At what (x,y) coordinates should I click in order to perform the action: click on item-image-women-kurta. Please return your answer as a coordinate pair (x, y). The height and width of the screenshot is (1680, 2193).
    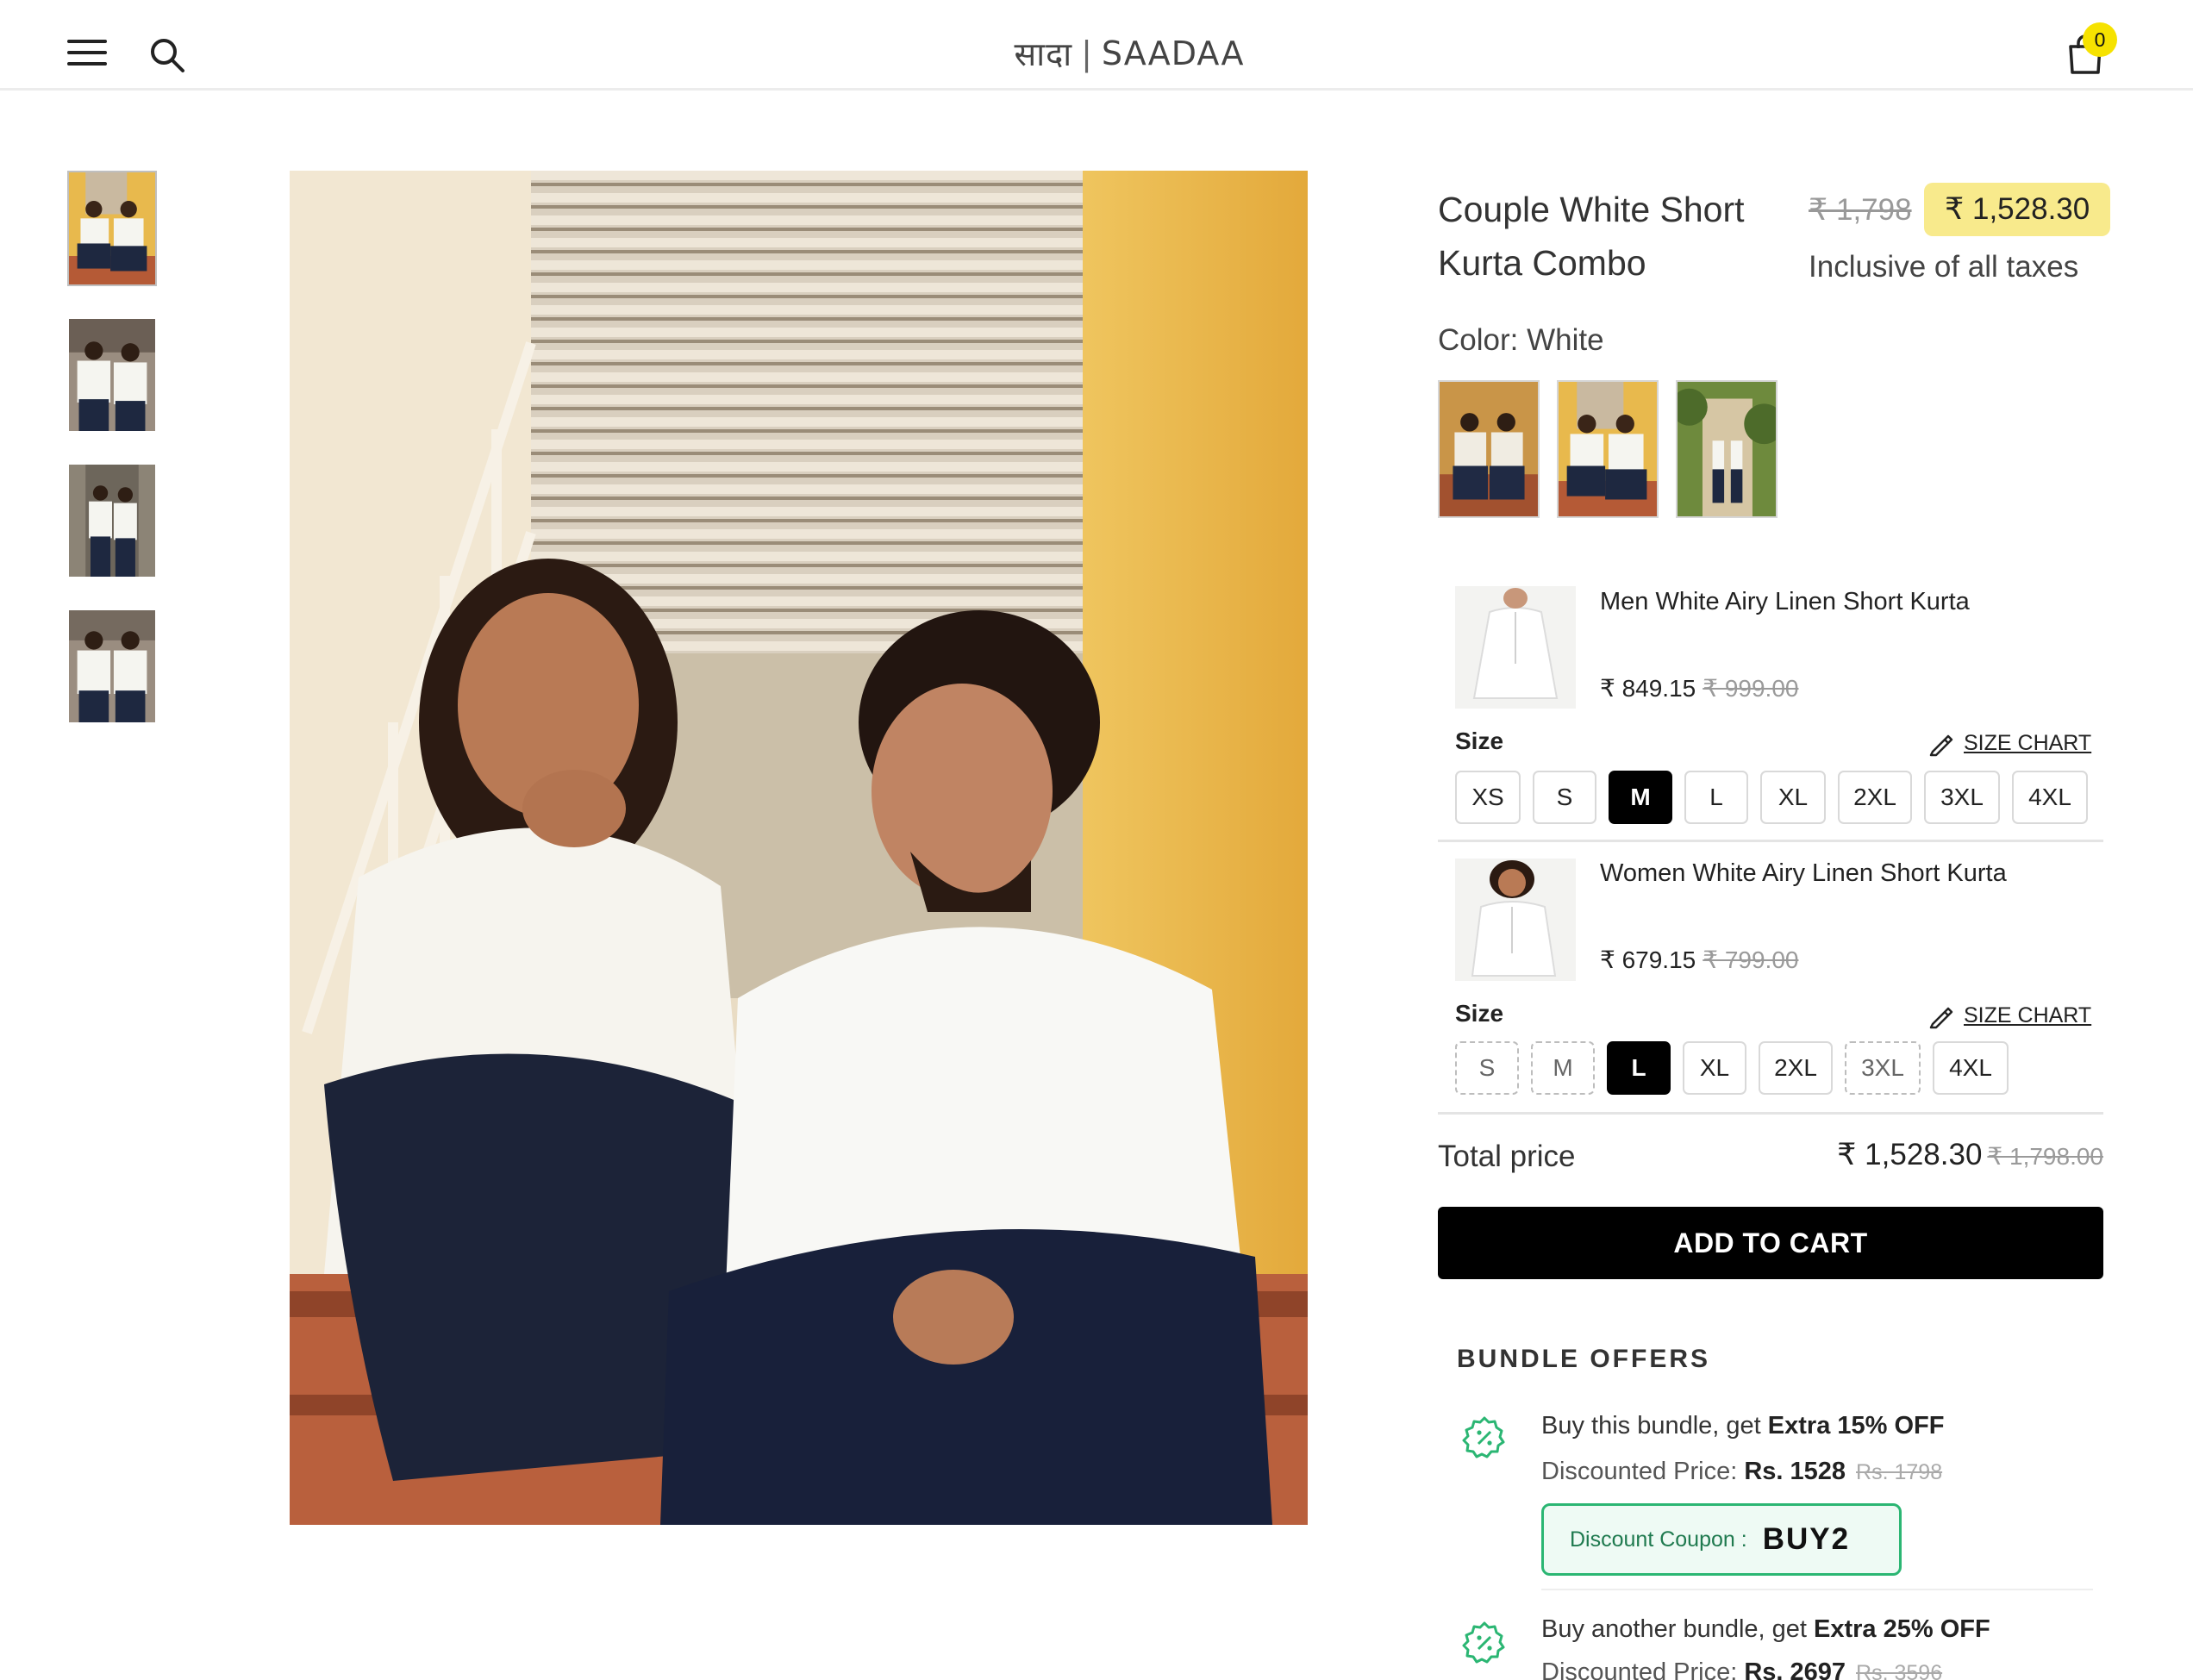
    Looking at the image, I should click on (1515, 920).